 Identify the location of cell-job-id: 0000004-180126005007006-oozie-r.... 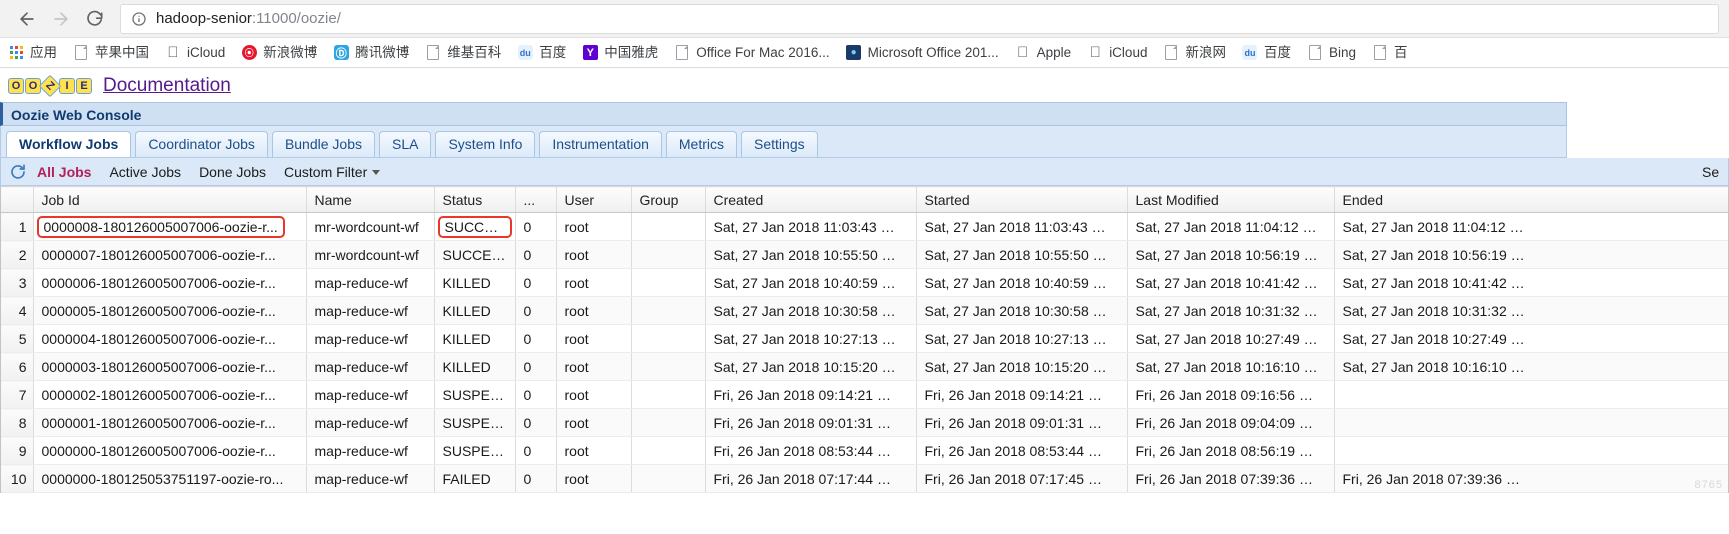
(170, 338).